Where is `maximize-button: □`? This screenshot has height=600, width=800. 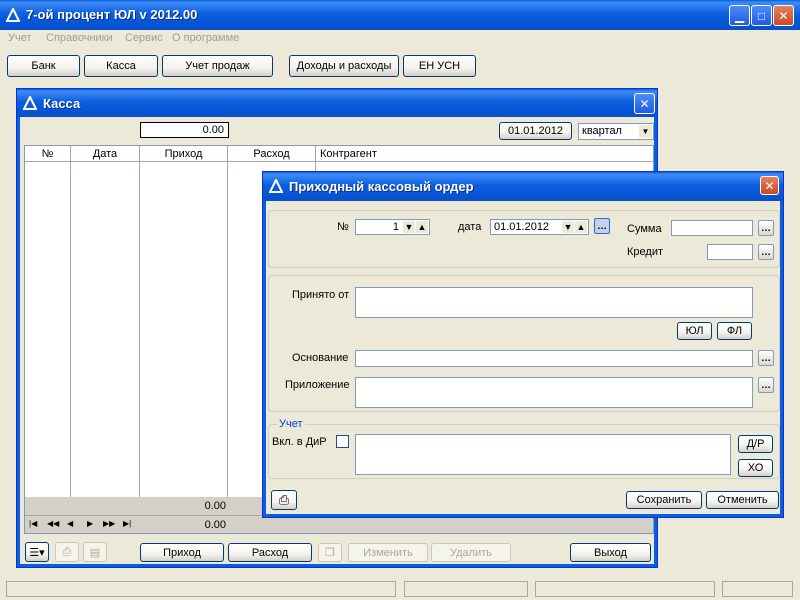 maximize-button: □ is located at coordinates (761, 15).